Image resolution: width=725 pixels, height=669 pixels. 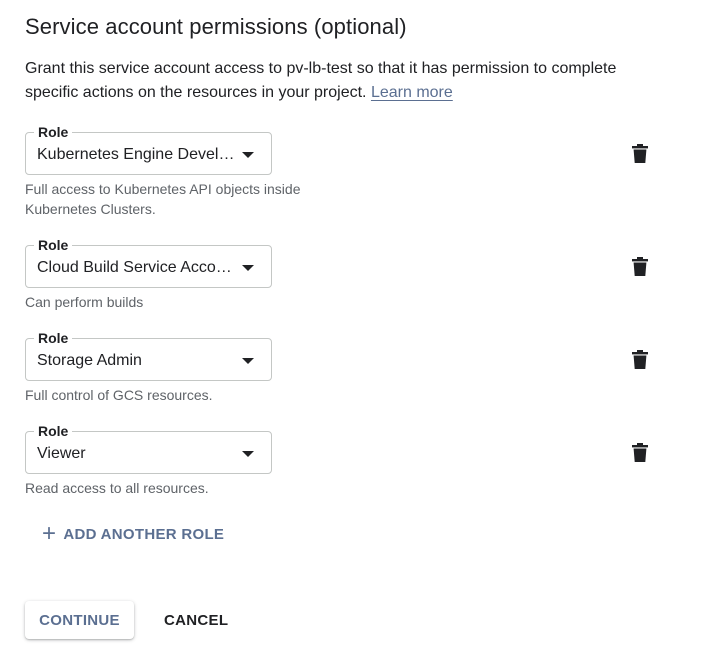 What do you see at coordinates (49, 533) in the screenshot?
I see `plus-icon: +` at bounding box center [49, 533].